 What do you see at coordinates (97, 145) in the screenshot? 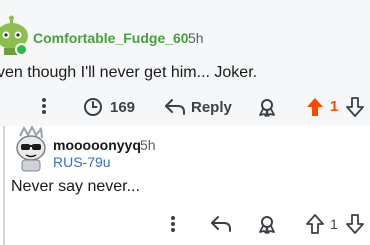
I see `comment-username: mooooonyyq` at bounding box center [97, 145].